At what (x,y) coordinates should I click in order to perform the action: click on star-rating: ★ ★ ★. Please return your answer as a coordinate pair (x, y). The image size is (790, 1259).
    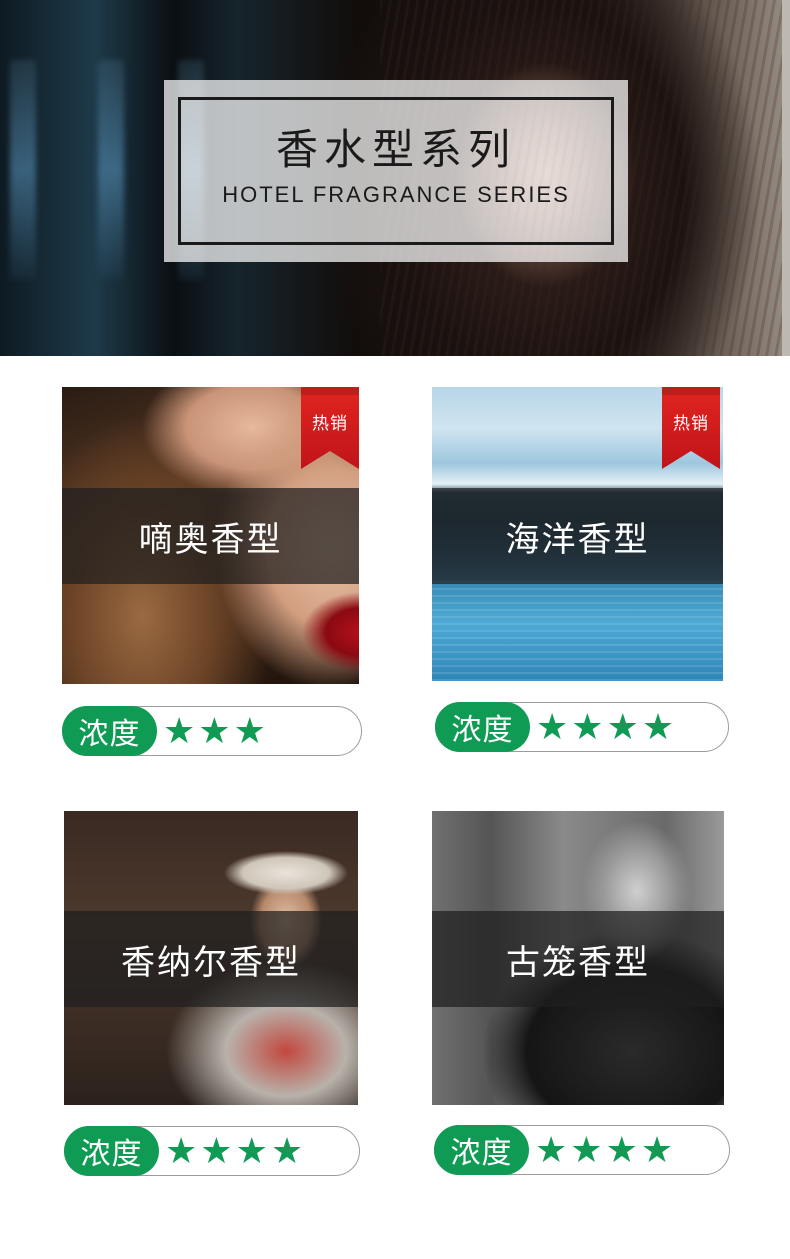
    Looking at the image, I should click on (214, 732).